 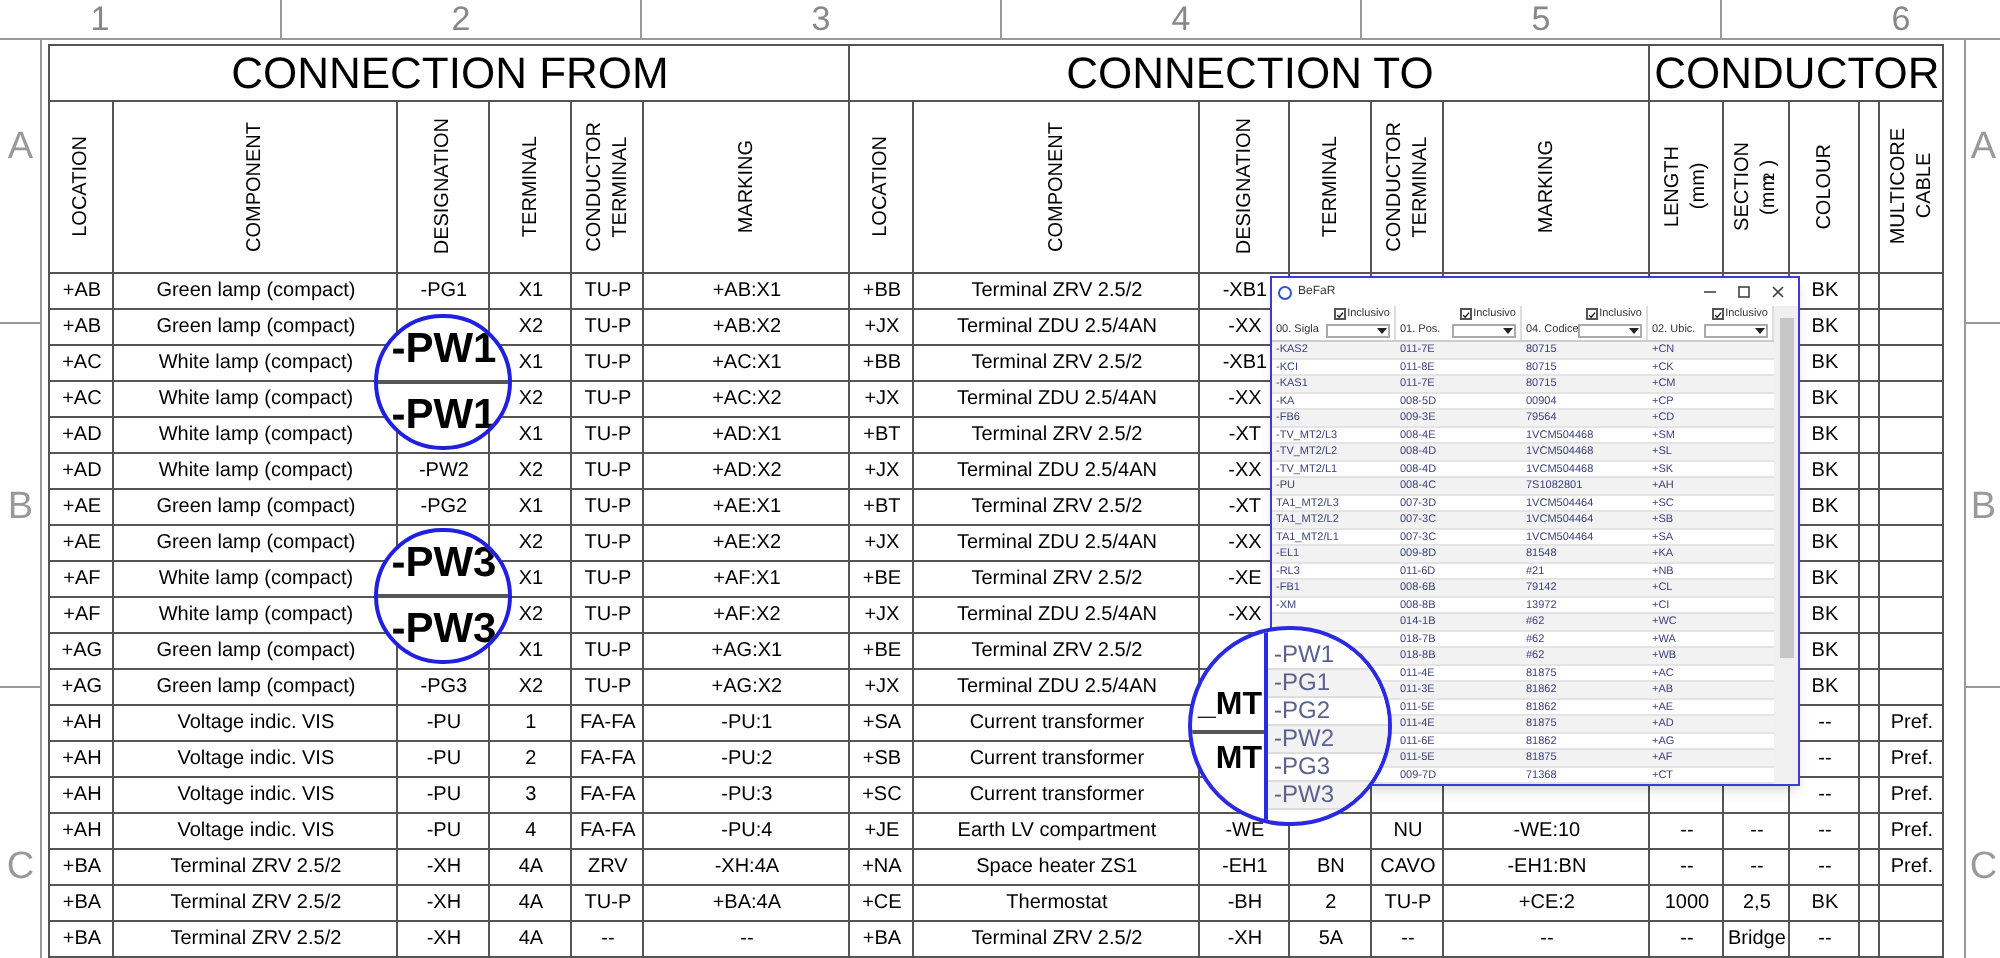 I want to click on table-cell: 1, so click(x=530, y=723).